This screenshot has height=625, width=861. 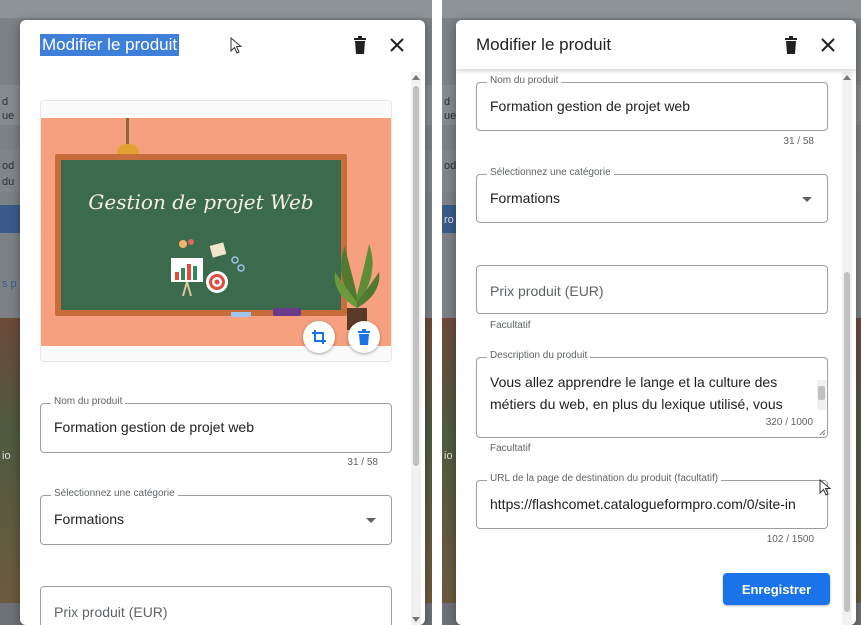 I want to click on product-image: Gestion de projet Web, so click(x=216, y=232).